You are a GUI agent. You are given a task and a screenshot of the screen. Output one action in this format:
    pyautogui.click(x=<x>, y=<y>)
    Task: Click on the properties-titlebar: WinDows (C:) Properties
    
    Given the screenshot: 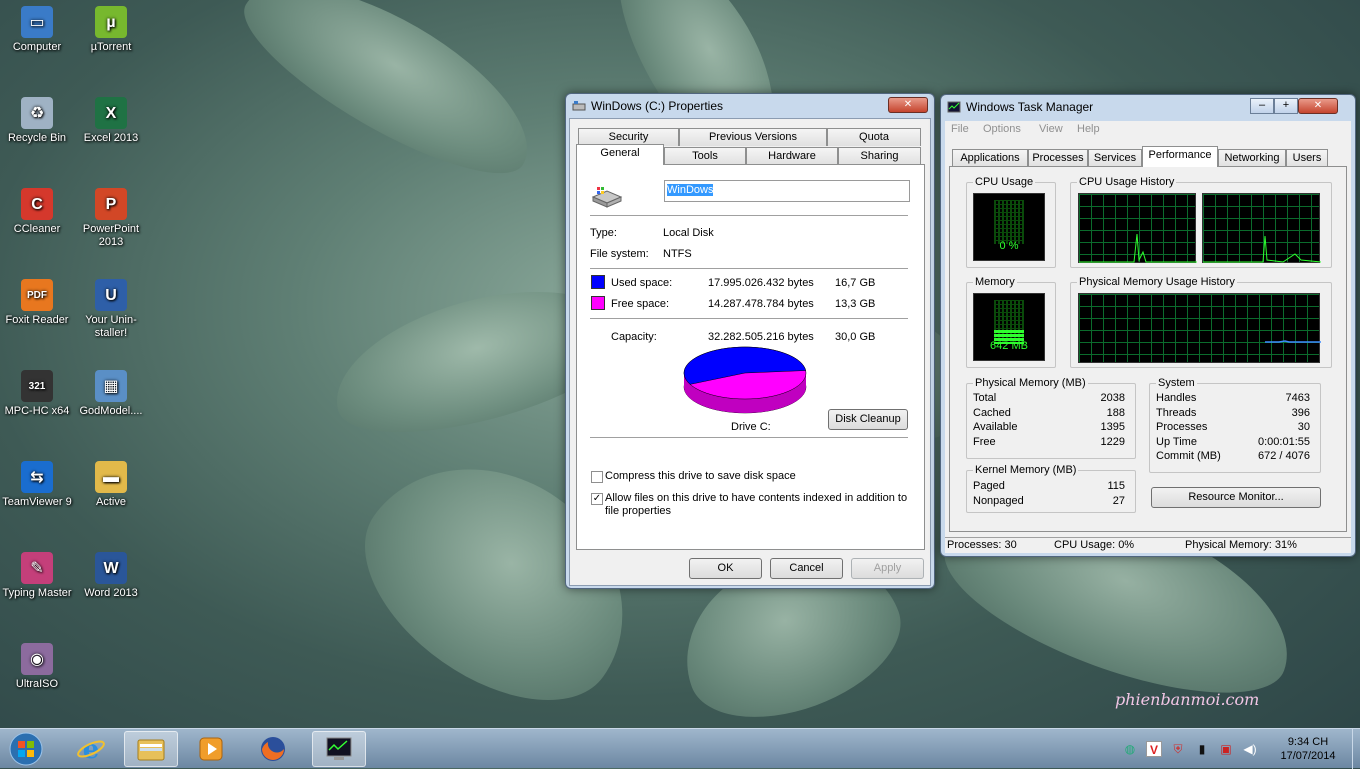 What is the action you would take?
    pyautogui.click(x=750, y=106)
    